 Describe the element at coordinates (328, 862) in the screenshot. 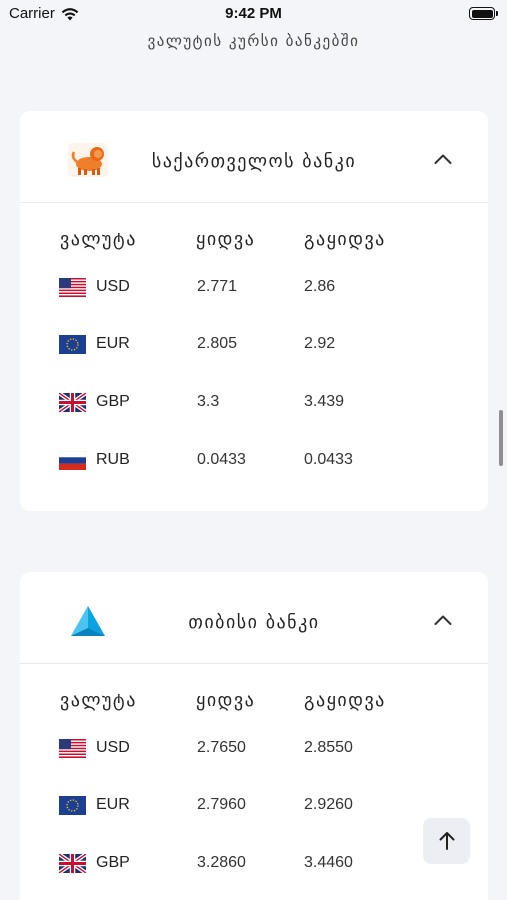

I see `sell-rate: 3.4460` at that location.